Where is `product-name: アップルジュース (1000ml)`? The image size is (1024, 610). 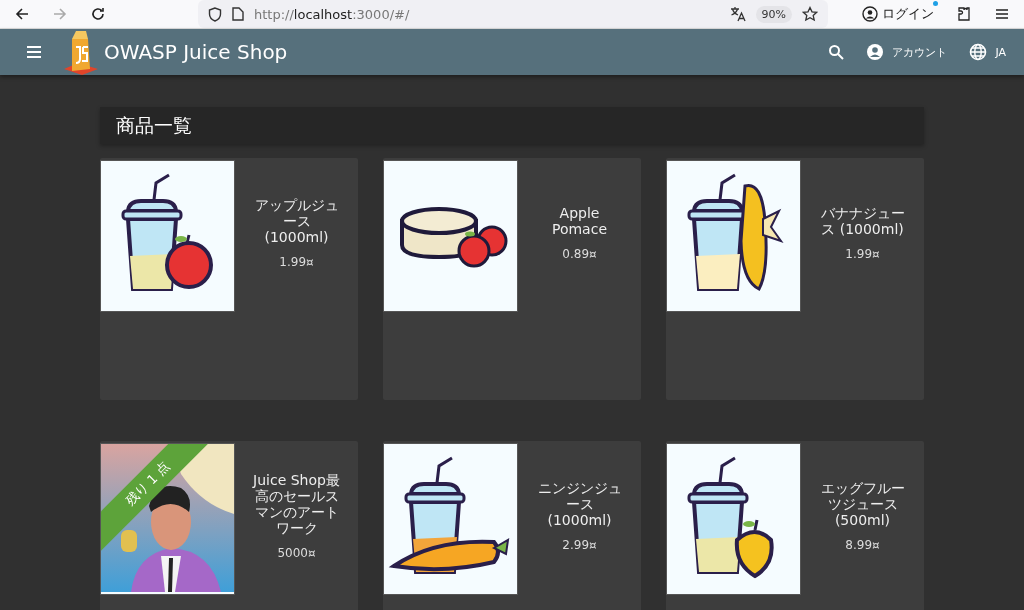
product-name: アップルジュース (1000ml) is located at coordinates (296, 221).